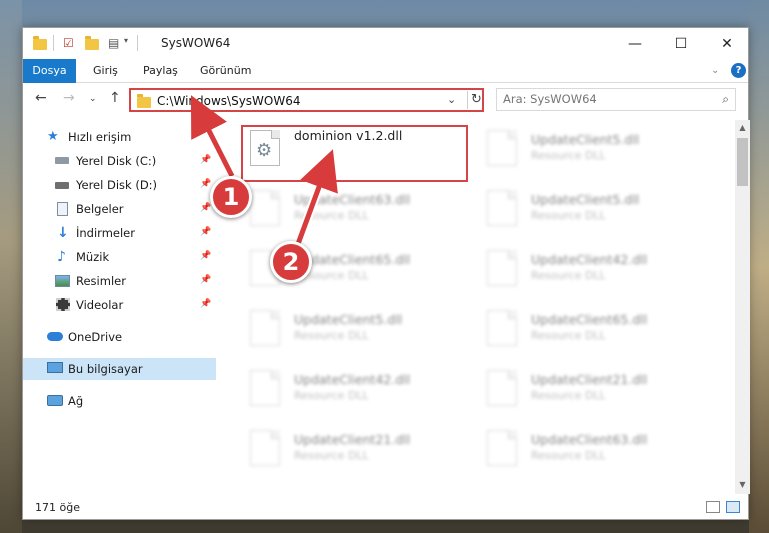  Describe the element at coordinates (62, 209) in the screenshot. I see `document-icon` at that location.